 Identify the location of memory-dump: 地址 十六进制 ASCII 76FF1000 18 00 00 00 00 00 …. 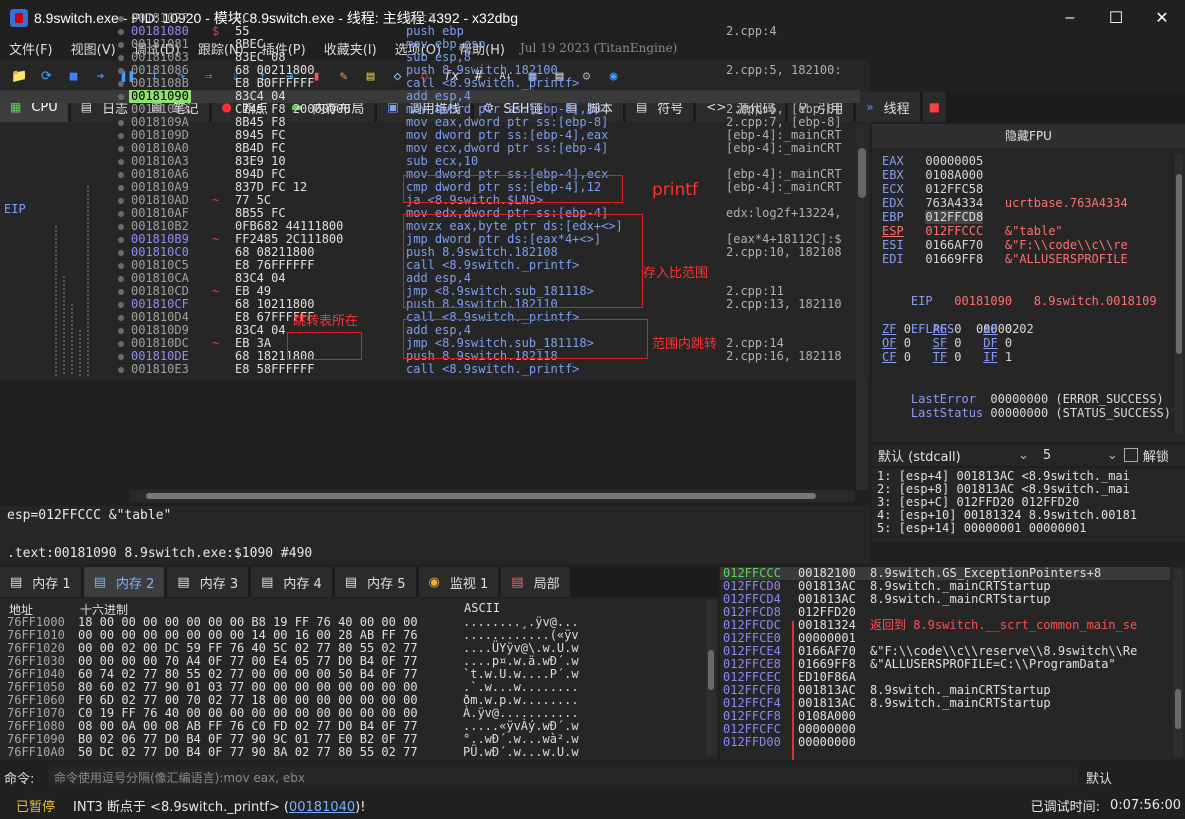
(359, 679).